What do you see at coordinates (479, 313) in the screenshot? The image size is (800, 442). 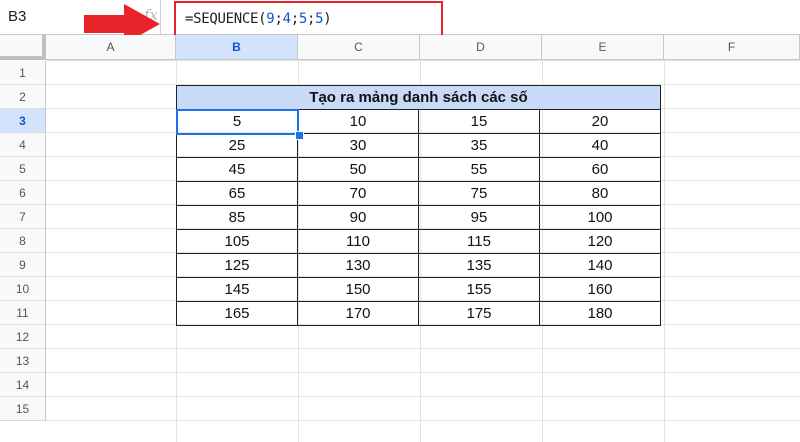 I see `table-cell: 175` at bounding box center [479, 313].